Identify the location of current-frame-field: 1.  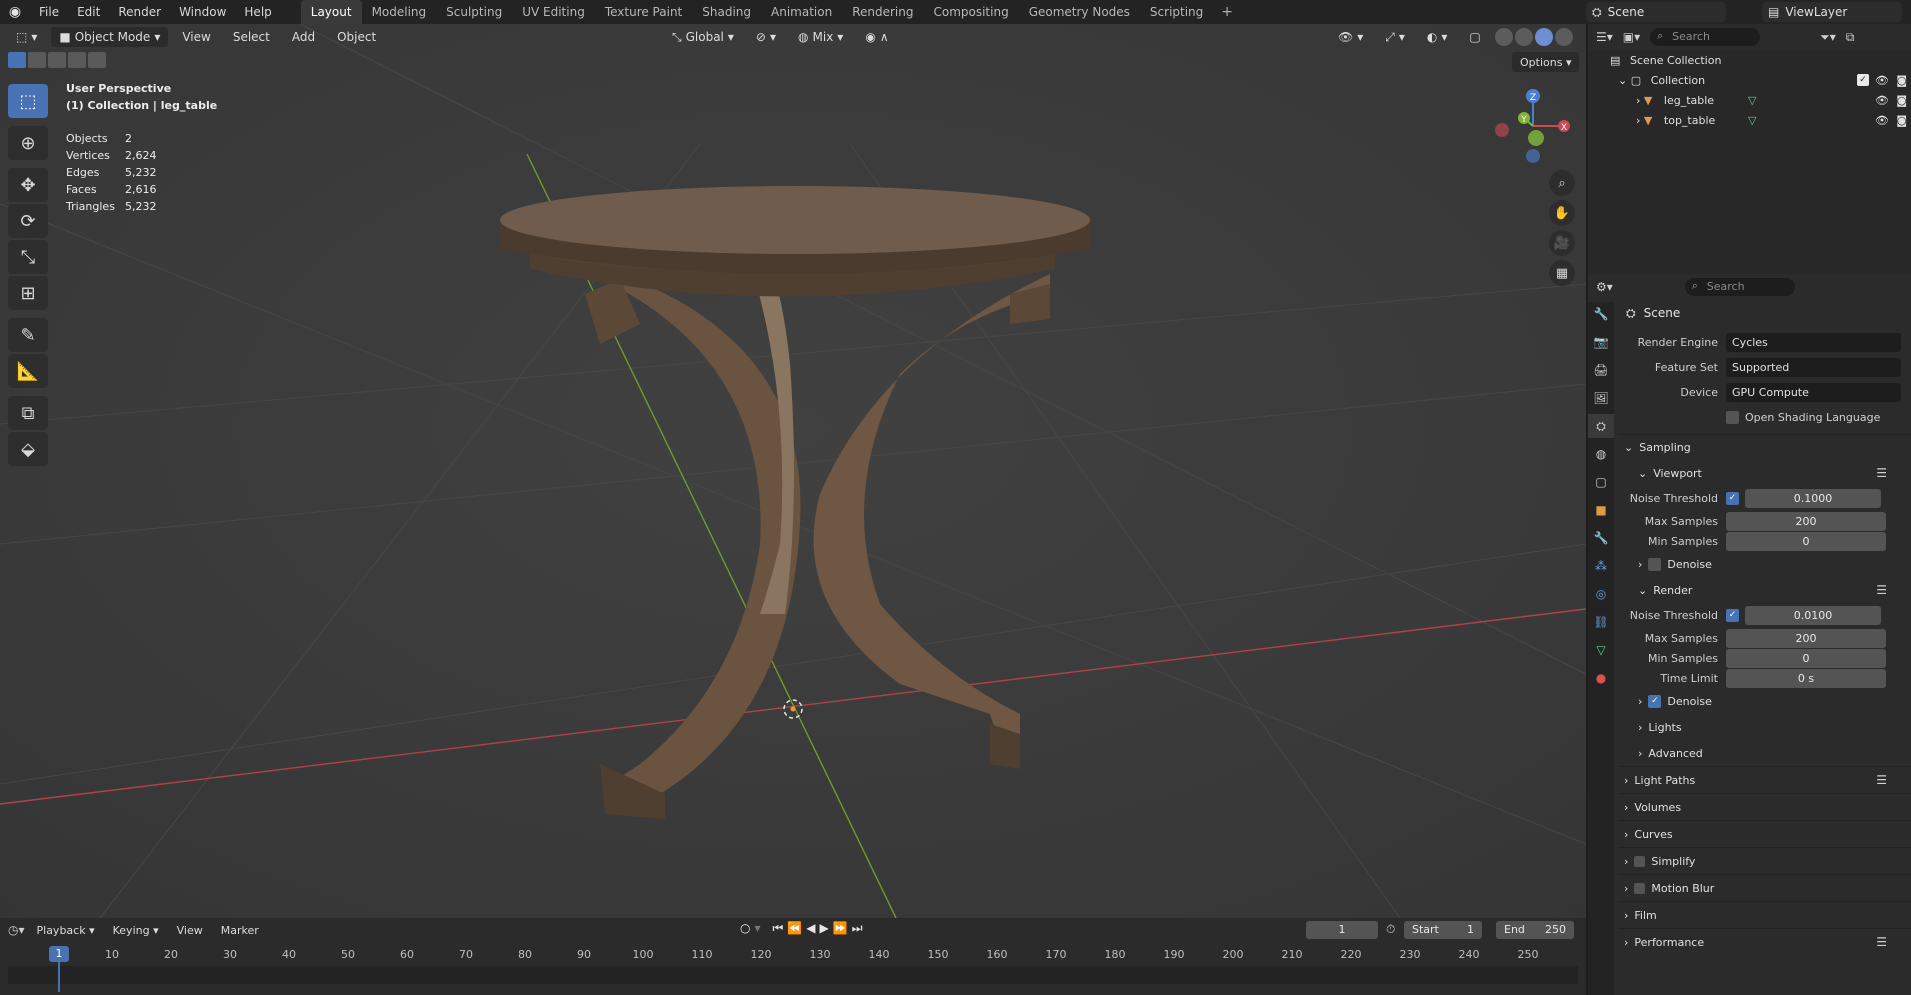
(1342, 930).